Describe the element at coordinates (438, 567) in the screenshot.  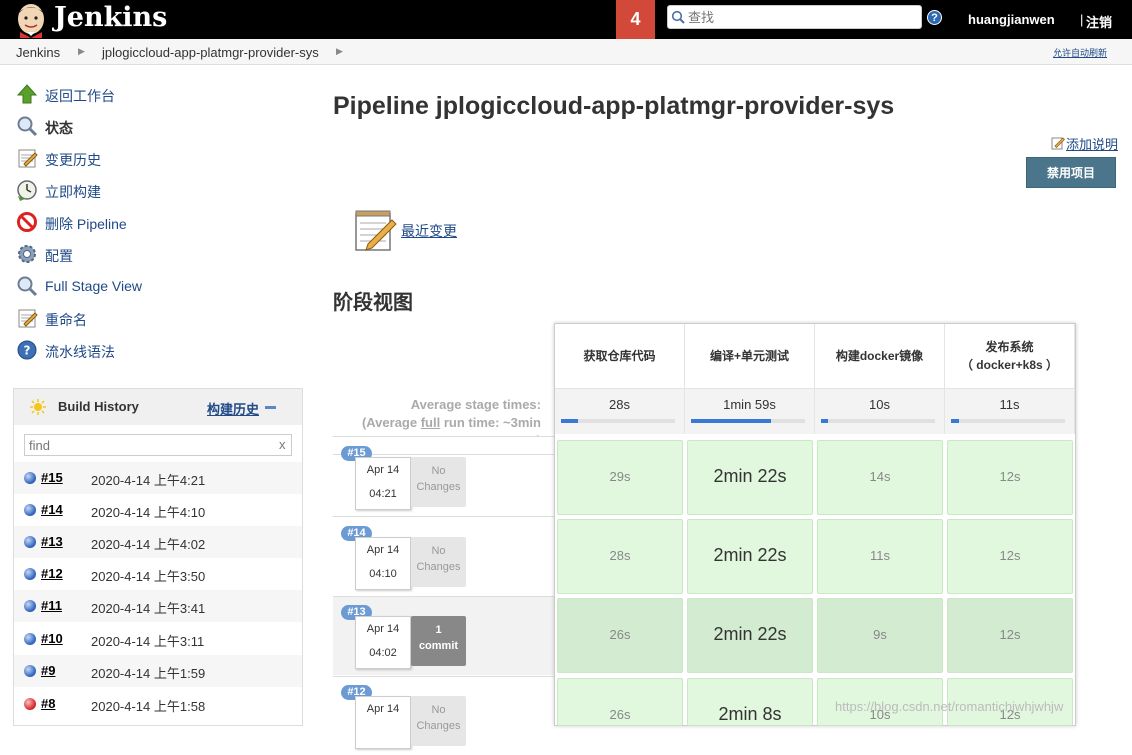
I see `changes-line2: Changes` at that location.